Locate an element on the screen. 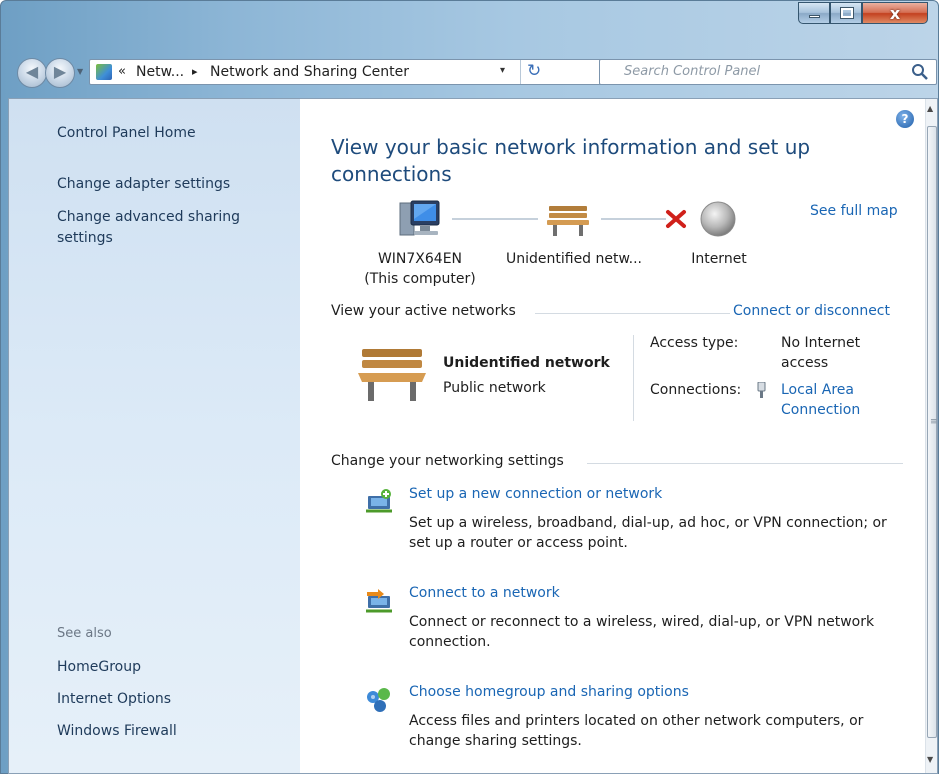 The height and width of the screenshot is (774, 939). scroll-up-arrow-icon: ▲ is located at coordinates (930, 108).